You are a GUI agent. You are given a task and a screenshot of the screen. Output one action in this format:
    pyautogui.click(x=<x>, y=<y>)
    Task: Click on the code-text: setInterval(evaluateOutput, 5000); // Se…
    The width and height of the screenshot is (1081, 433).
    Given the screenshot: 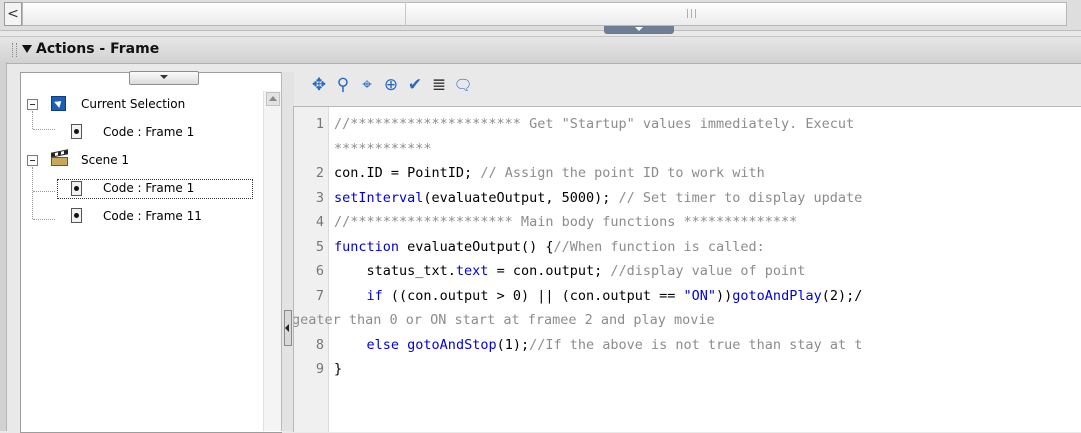 What is the action you would take?
    pyautogui.click(x=598, y=198)
    